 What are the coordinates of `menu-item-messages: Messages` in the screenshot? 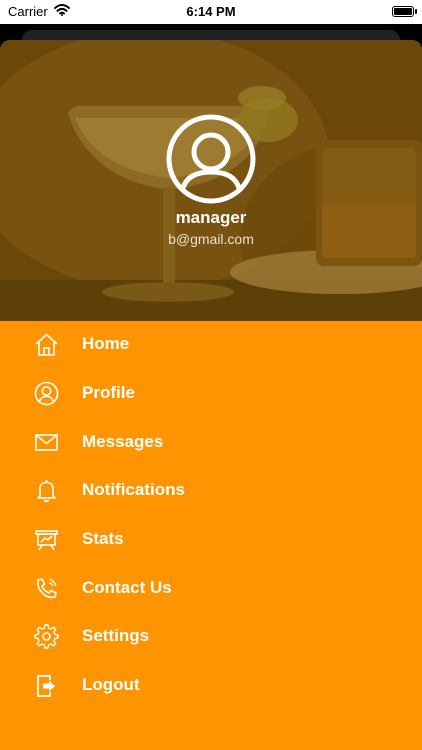 It's located at (211, 442).